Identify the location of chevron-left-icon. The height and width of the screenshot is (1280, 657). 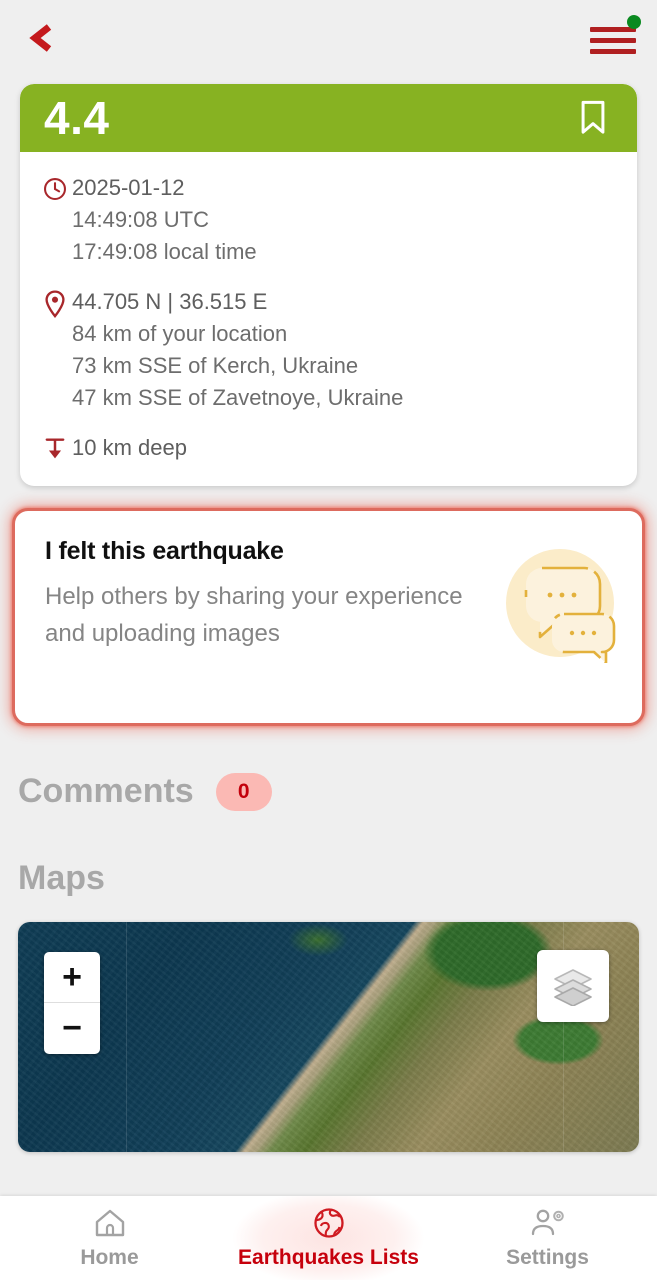
(40, 38).